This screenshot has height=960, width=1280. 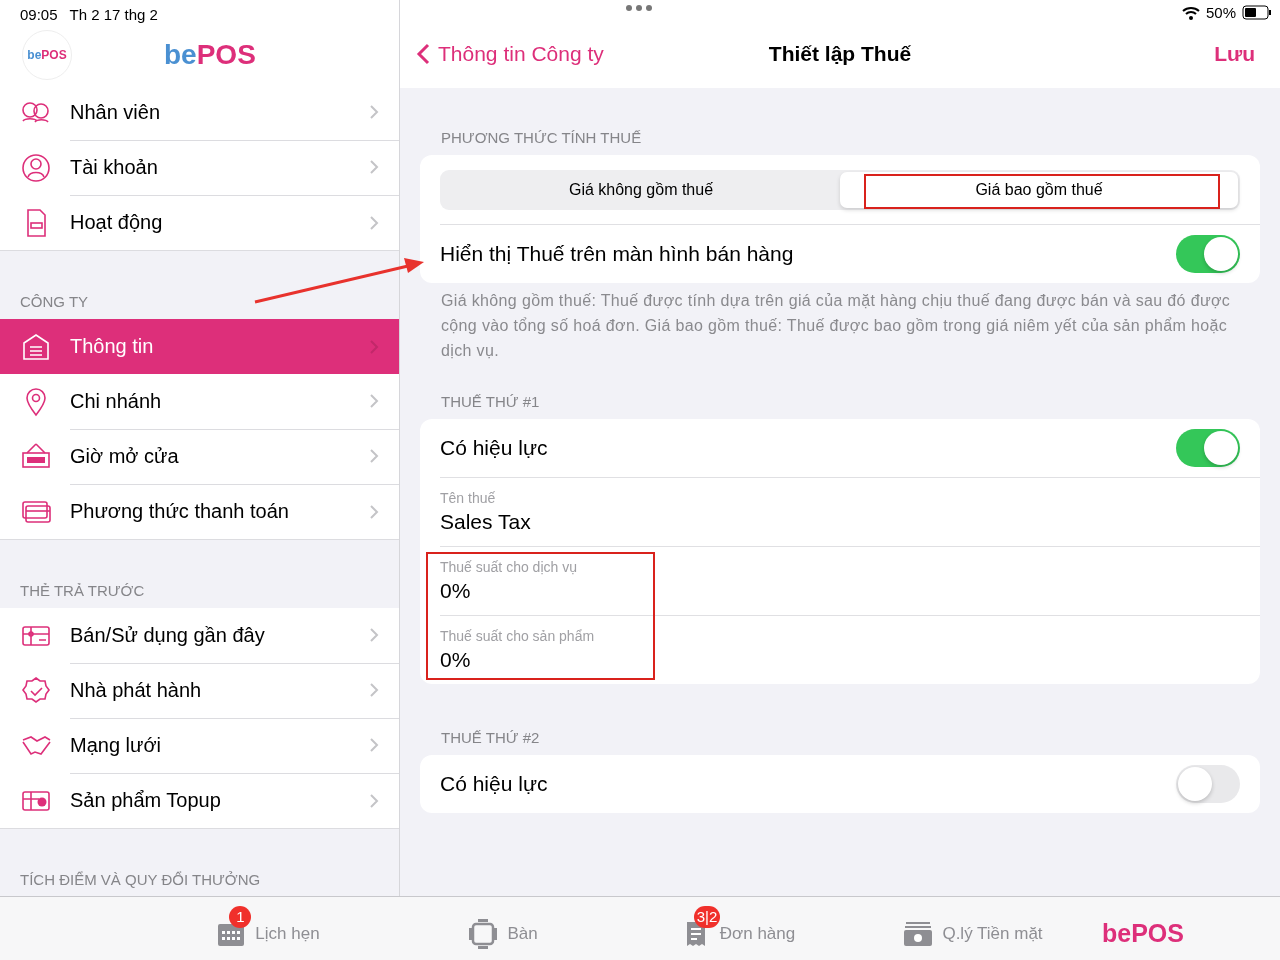 What do you see at coordinates (199, 112) in the screenshot?
I see `menu-item: Nhân viên` at bounding box center [199, 112].